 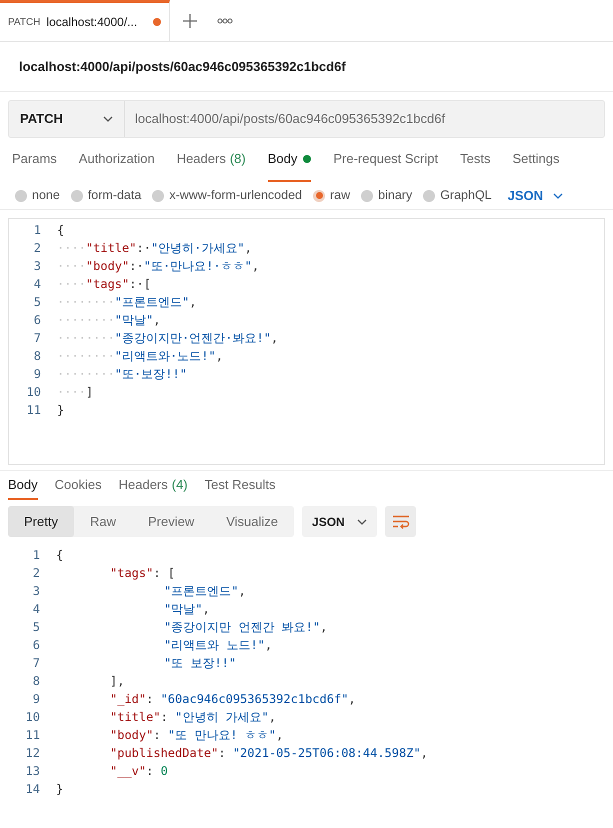 What do you see at coordinates (78, 485) in the screenshot?
I see `response-section-tab: Cookies` at bounding box center [78, 485].